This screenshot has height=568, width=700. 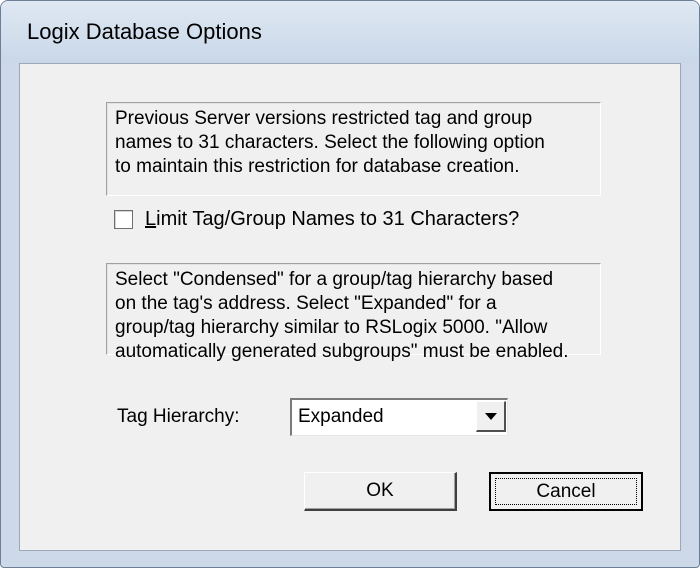 I want to click on dropdown-button, so click(x=491, y=416).